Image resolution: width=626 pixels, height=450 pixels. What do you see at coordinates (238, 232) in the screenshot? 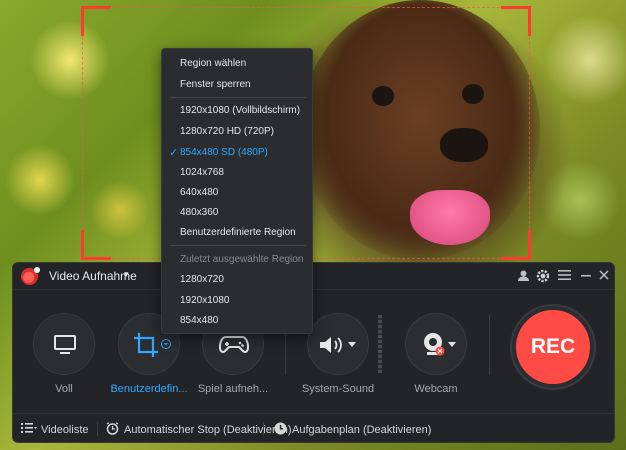
I see `menu-item-custom-region: Benutzerdefinierte Region` at bounding box center [238, 232].